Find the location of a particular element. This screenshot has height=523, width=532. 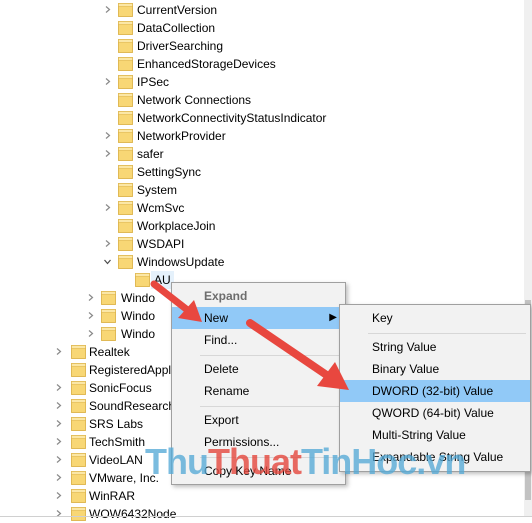

menu-item-copy-key-name: Copy Key Name is located at coordinates (258, 471).